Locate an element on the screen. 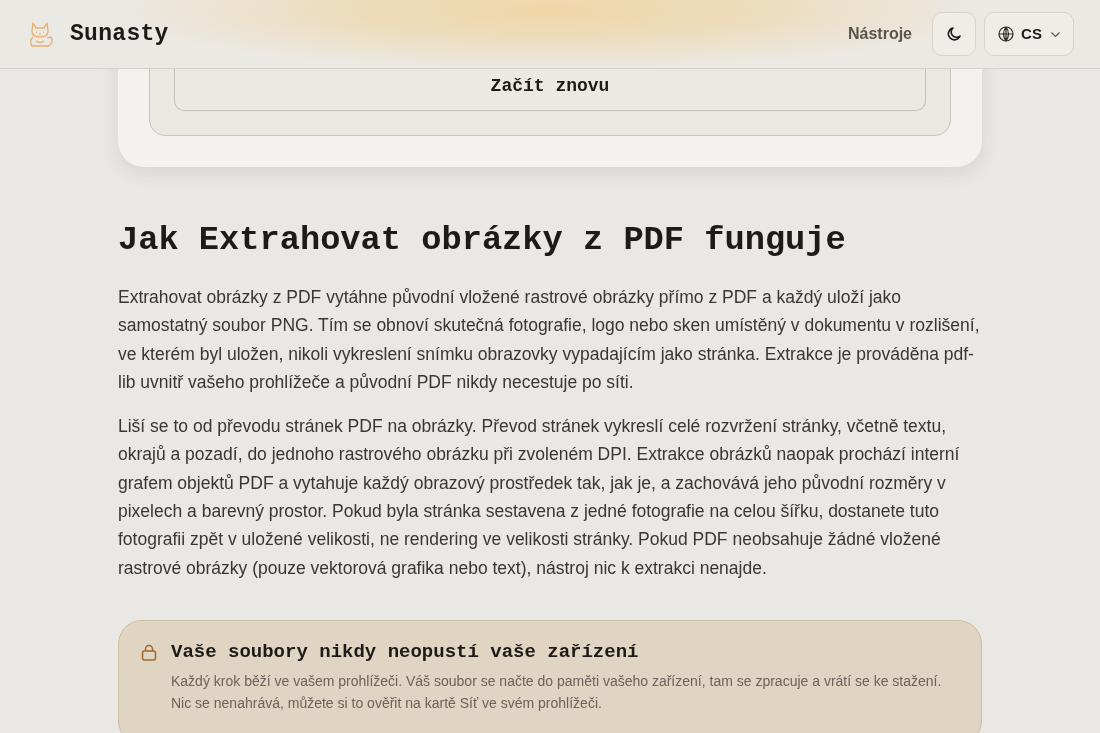  privacy-text: Každý krok běží ve vašem prohlížeči. Váš soubor se načte do paměti vašeho zařízení, tam se zpracuje a vrátí se ke stažení. Nic se nenahrává, můžete si to ověřit na kartě Síť ve svém prohlížeči. is located at coordinates (557, 692).